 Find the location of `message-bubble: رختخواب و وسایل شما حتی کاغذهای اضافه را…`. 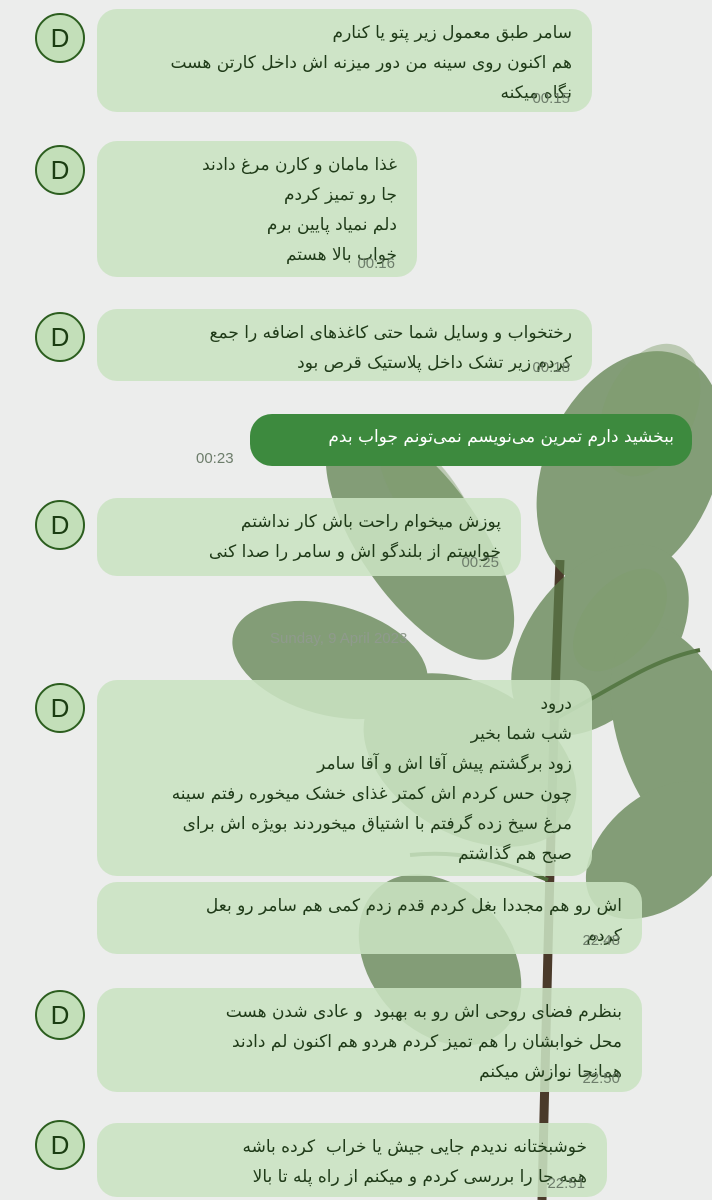

message-bubble: رختخواب و وسایل شما حتی کاغذهای اضافه را… is located at coordinates (344, 345).